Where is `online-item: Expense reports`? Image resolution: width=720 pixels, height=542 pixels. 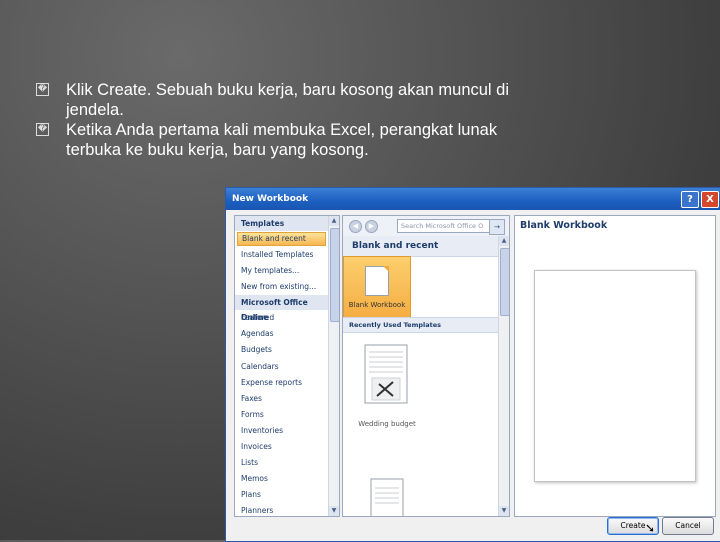 online-item: Expense reports is located at coordinates (281, 383).